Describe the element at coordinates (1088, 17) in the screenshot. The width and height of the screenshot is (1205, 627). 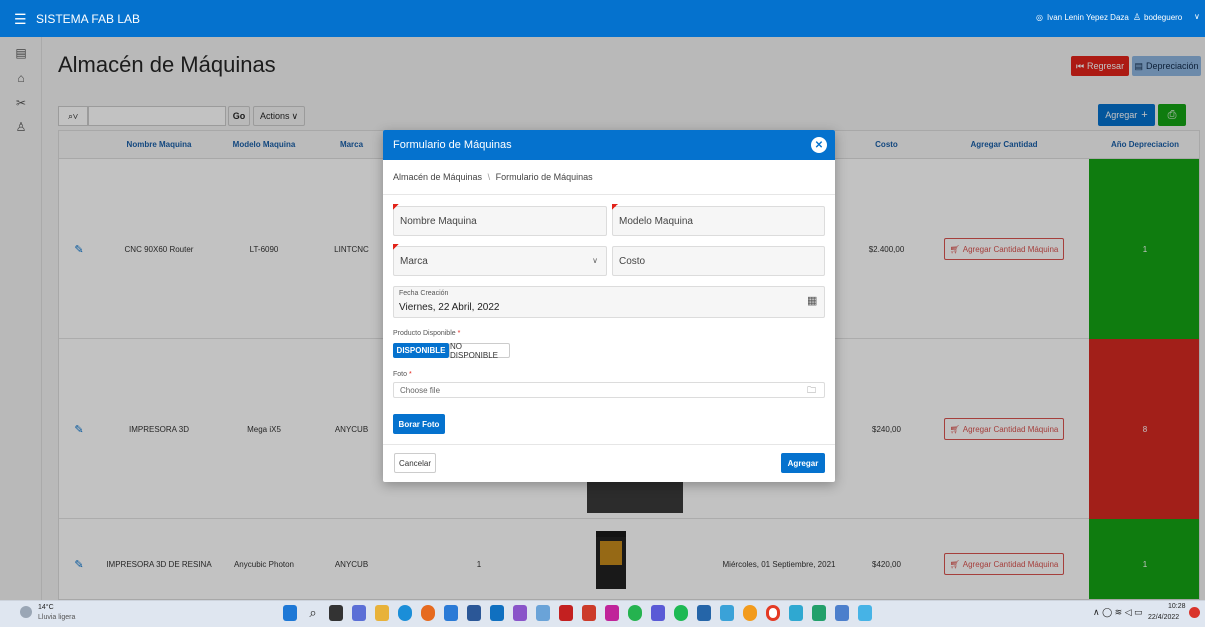
I see `user-name: Ivan Lenin Yepez Daza` at that location.